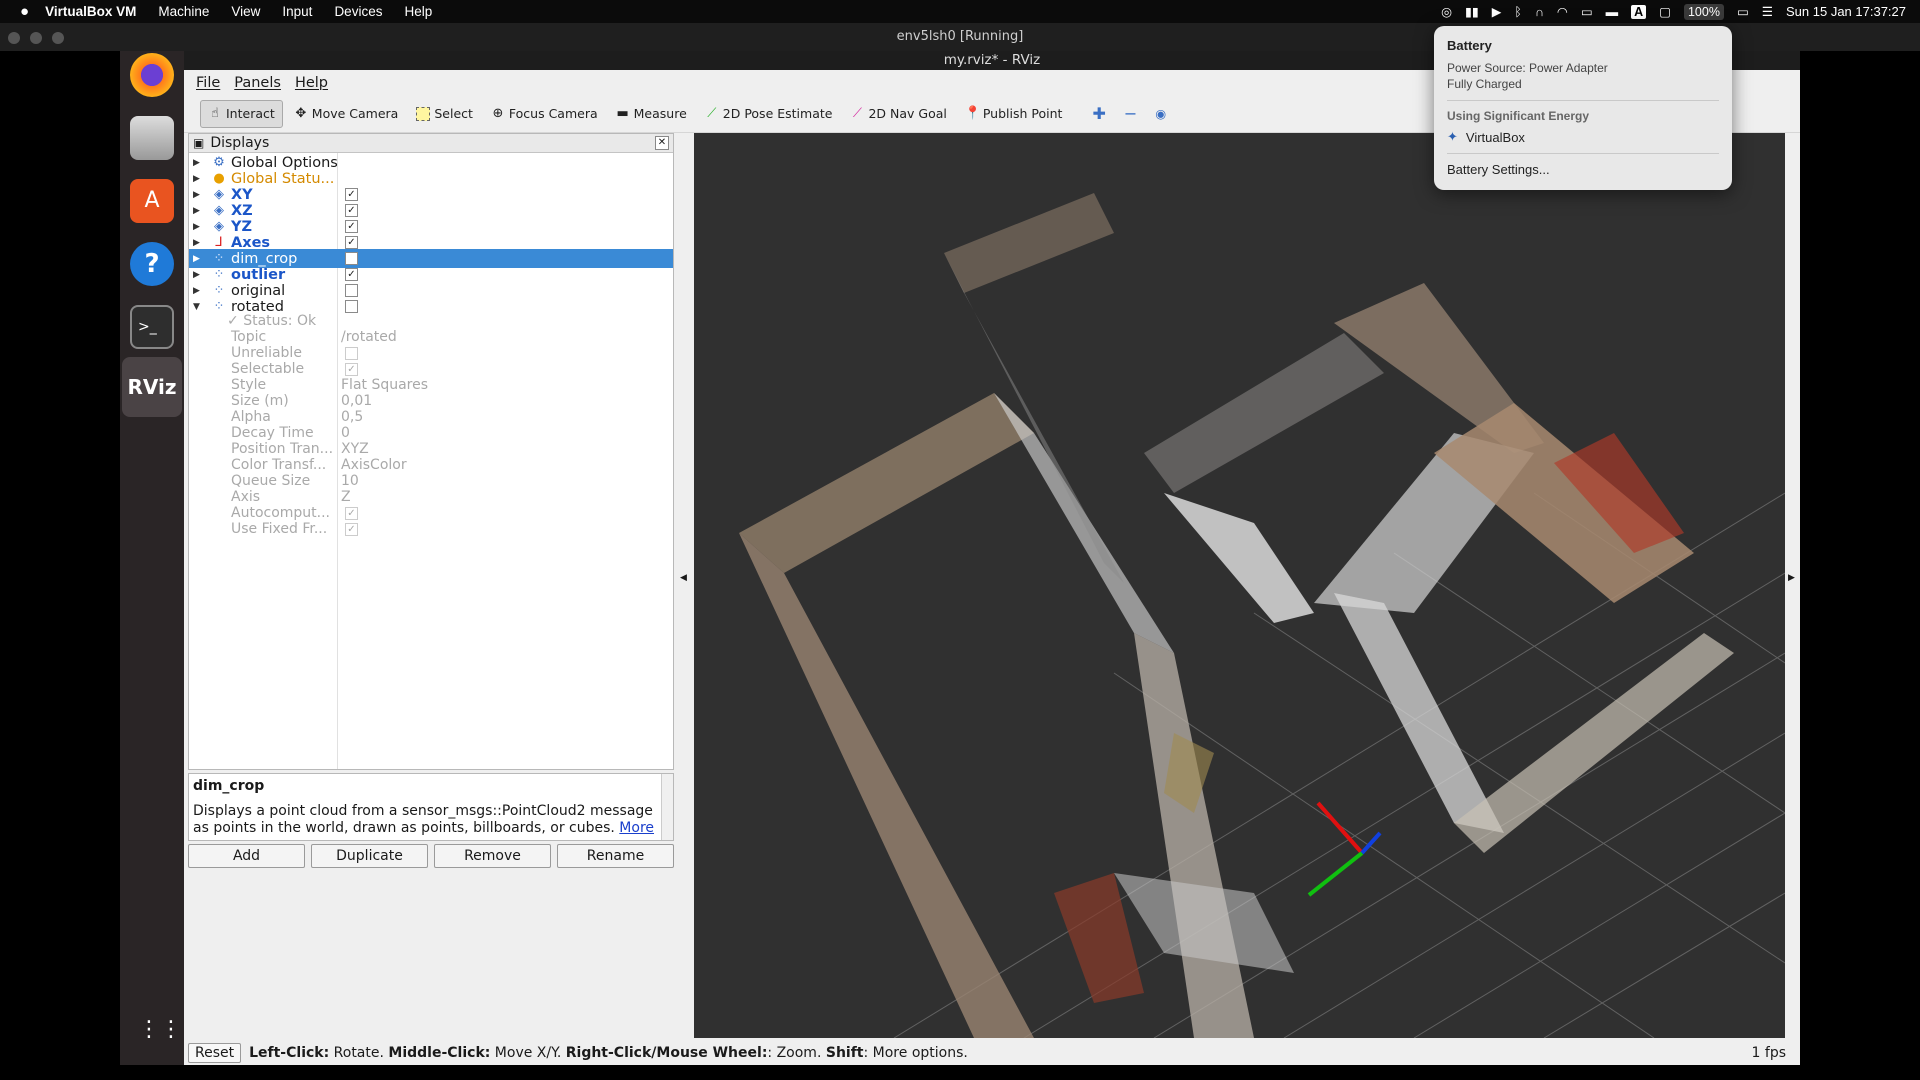  I want to click on software-icon: A, so click(152, 201).